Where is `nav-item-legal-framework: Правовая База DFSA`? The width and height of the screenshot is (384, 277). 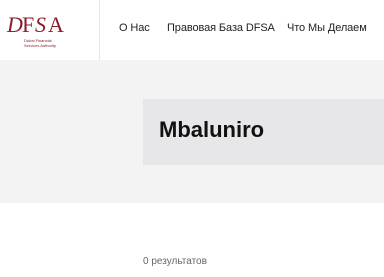
nav-item-legal-framework: Правовая База DFSA is located at coordinates (221, 28).